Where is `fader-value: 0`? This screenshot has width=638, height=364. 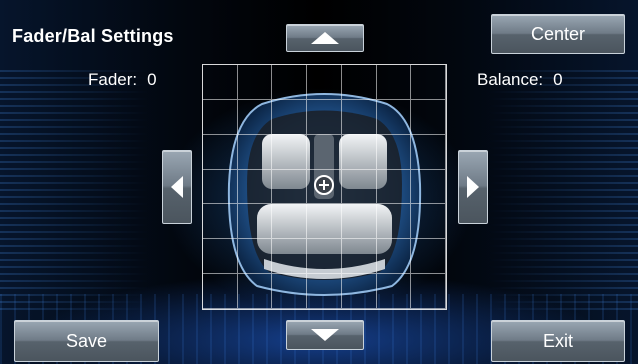 fader-value: 0 is located at coordinates (152, 79).